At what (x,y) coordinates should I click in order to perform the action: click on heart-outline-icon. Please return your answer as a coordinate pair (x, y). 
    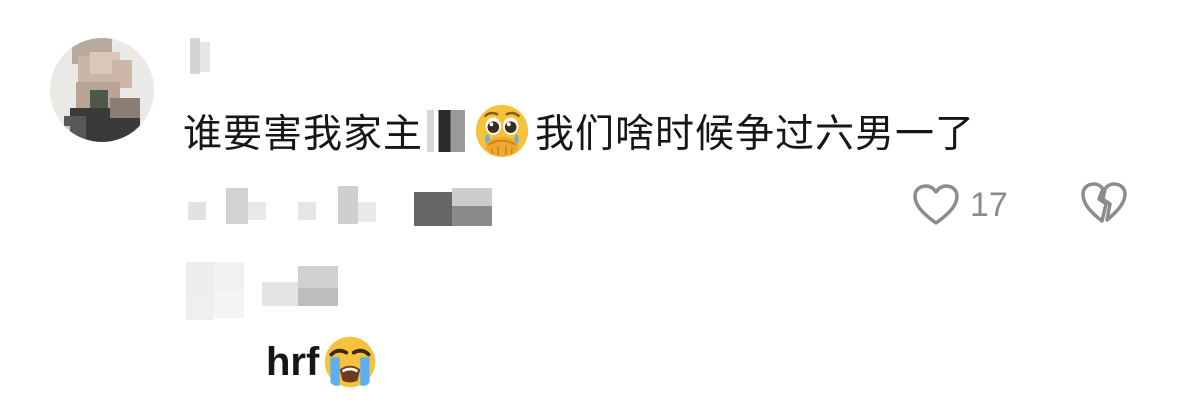
    Looking at the image, I should click on (936, 204).